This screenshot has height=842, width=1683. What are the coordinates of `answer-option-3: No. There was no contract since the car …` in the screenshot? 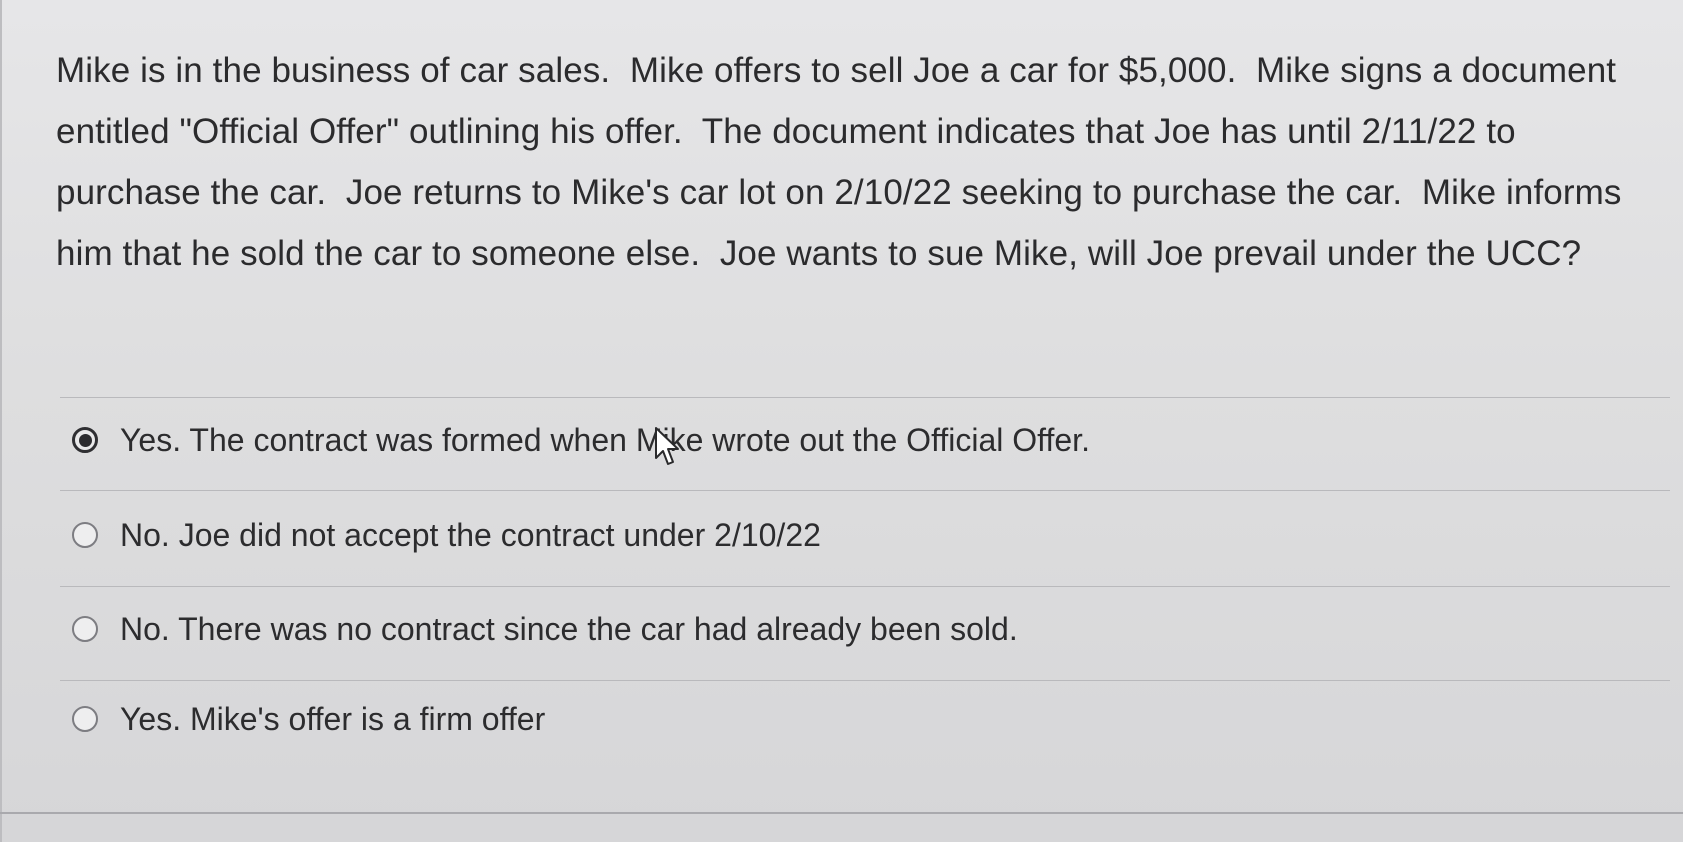 It's located at (852, 629).